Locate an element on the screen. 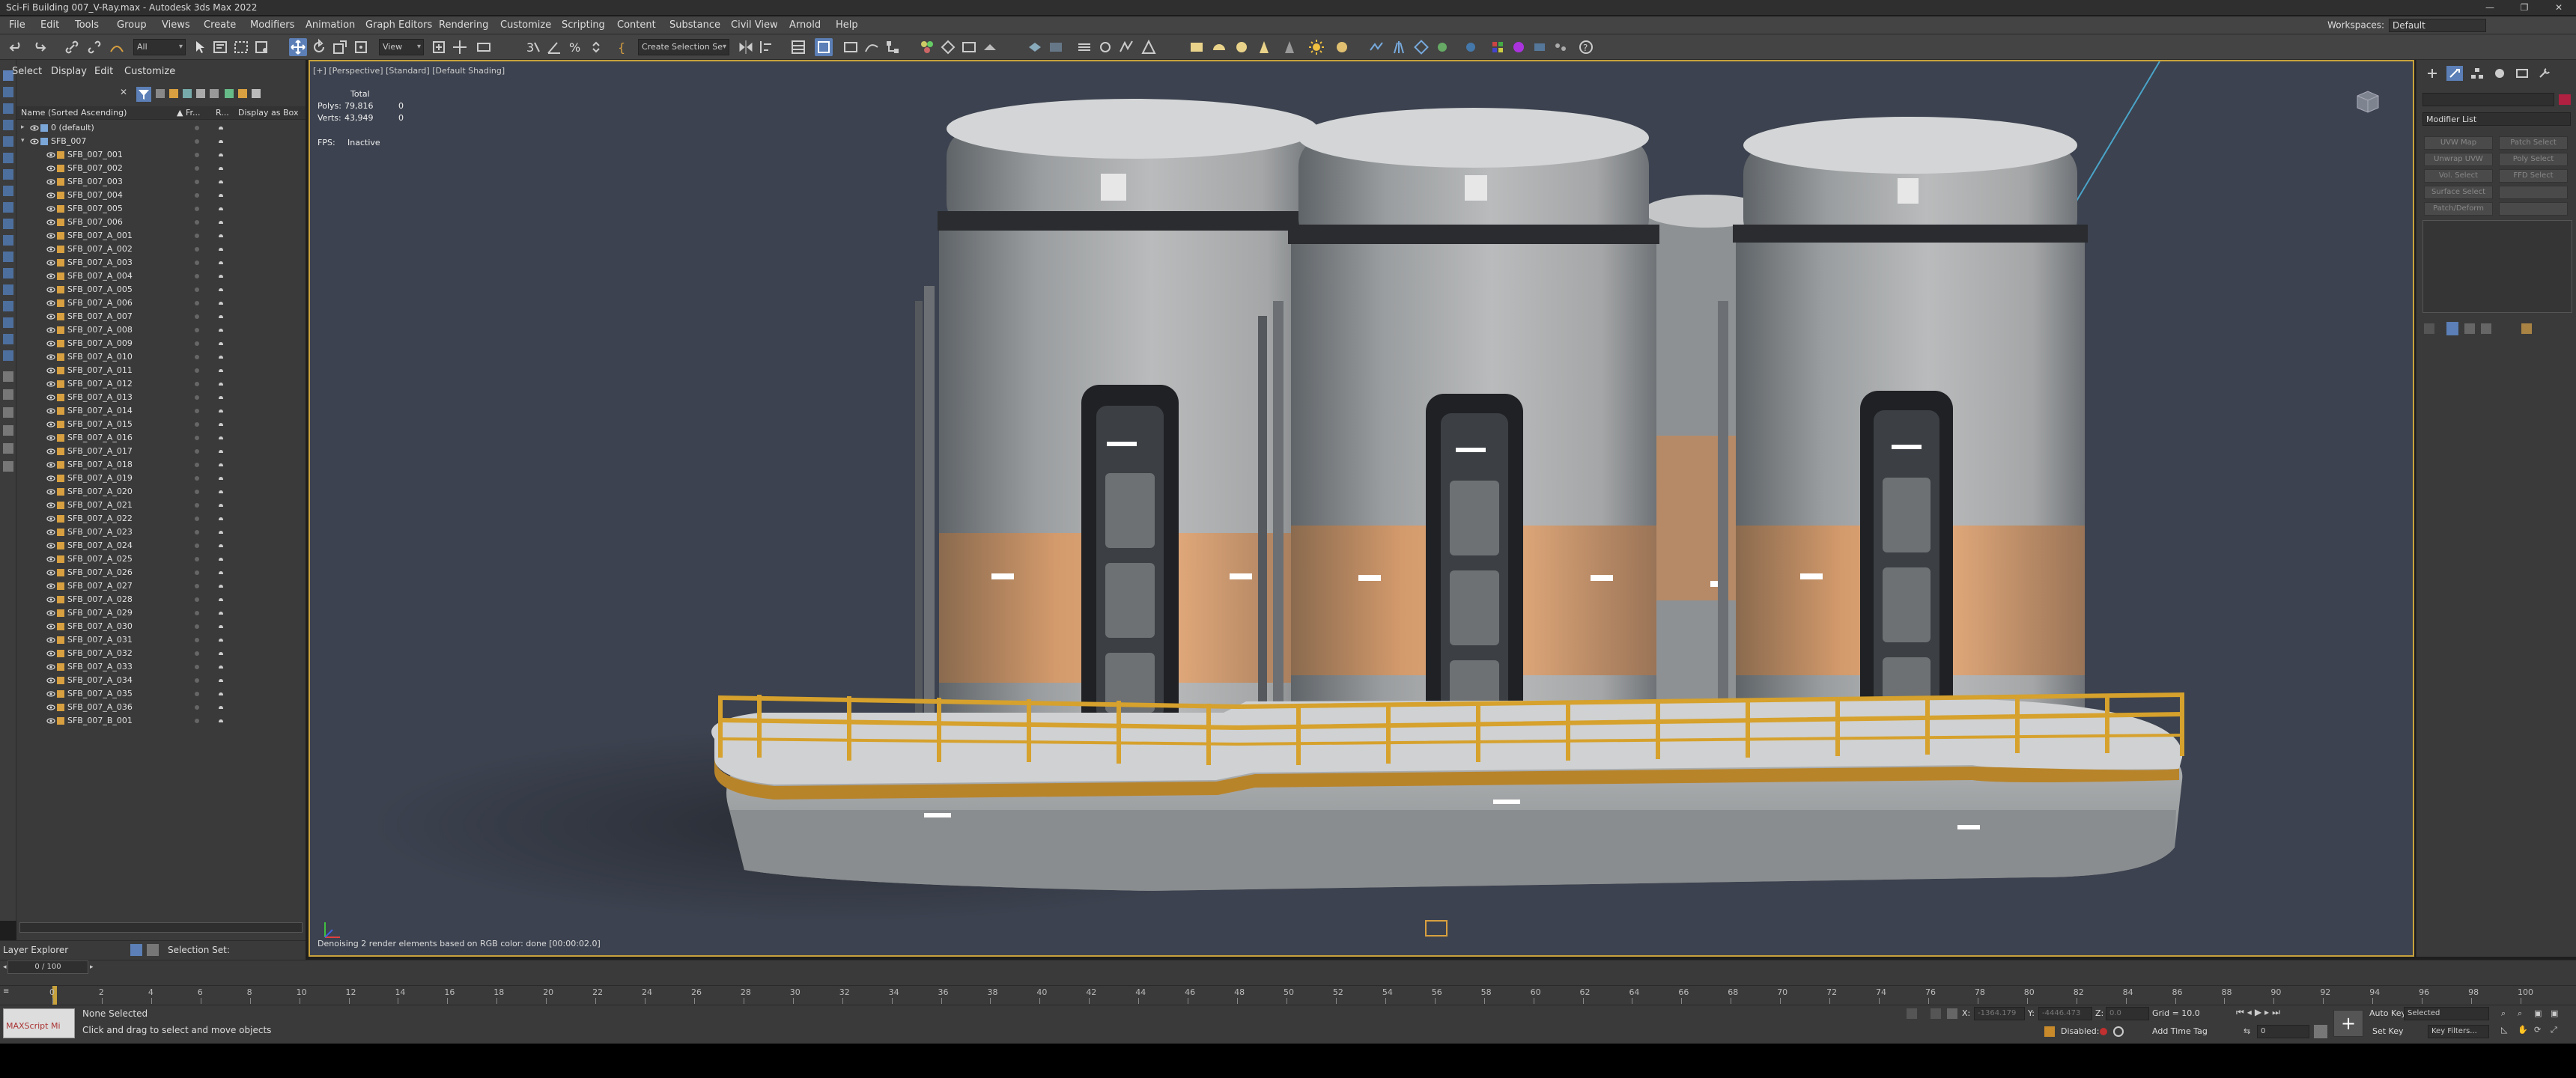  x-coordinate-field: -1364.179 is located at coordinates (1999, 1013).